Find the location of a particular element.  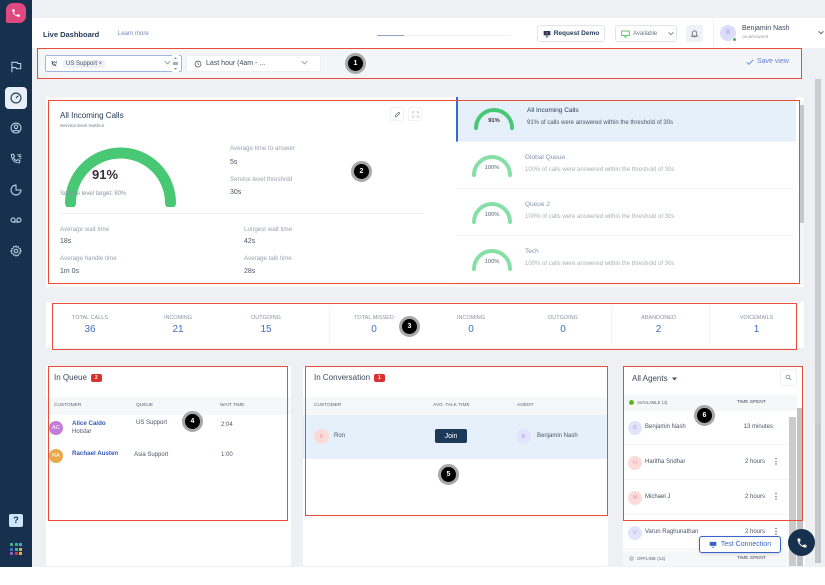

available-status-dot is located at coordinates (631, 402).